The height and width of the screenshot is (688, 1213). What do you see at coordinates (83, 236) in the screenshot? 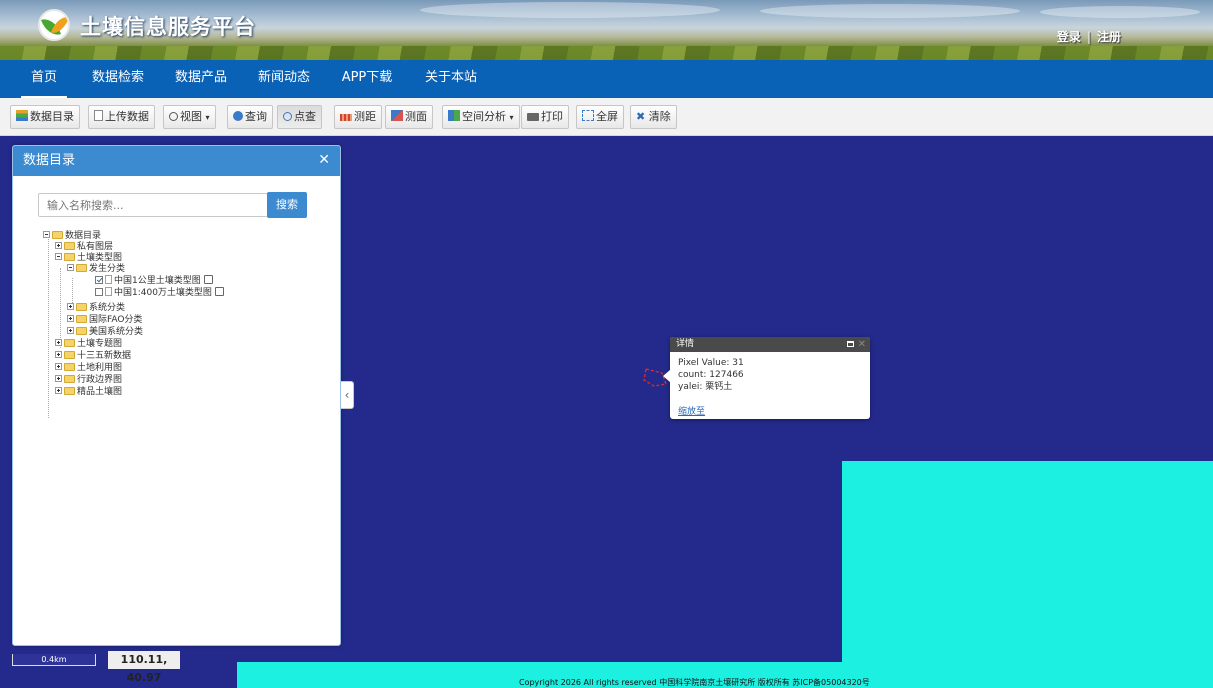
I see `tree-item-label: 数据目录` at bounding box center [83, 236].